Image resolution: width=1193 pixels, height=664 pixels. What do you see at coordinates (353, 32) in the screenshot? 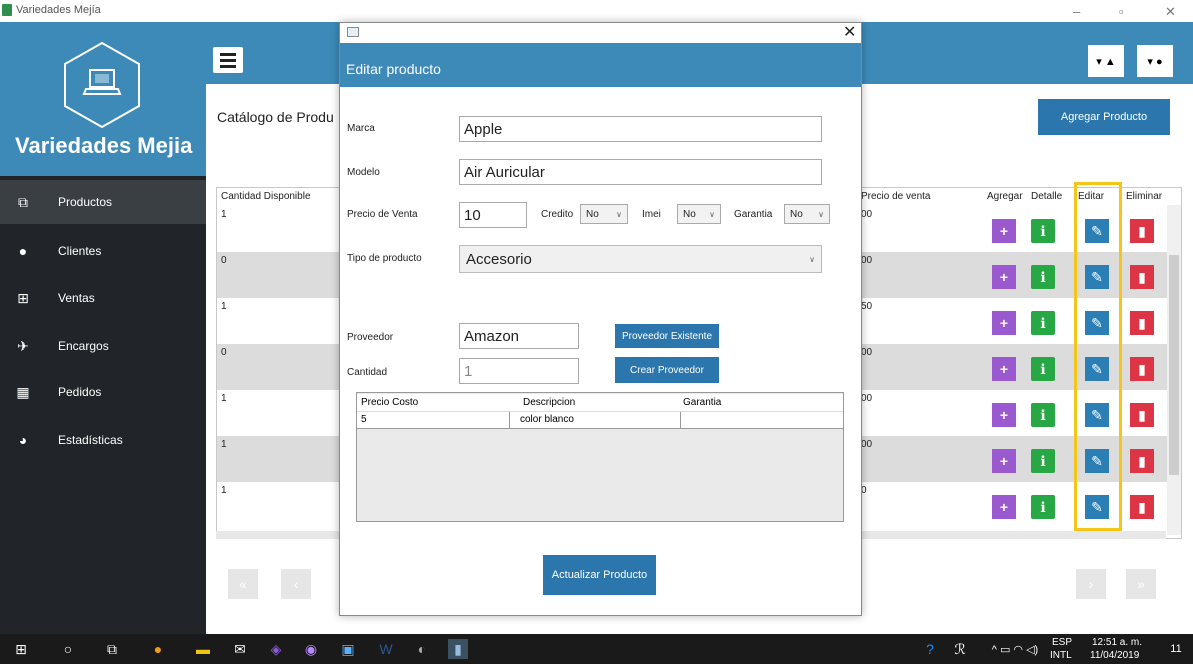
I see `window-icon` at bounding box center [353, 32].